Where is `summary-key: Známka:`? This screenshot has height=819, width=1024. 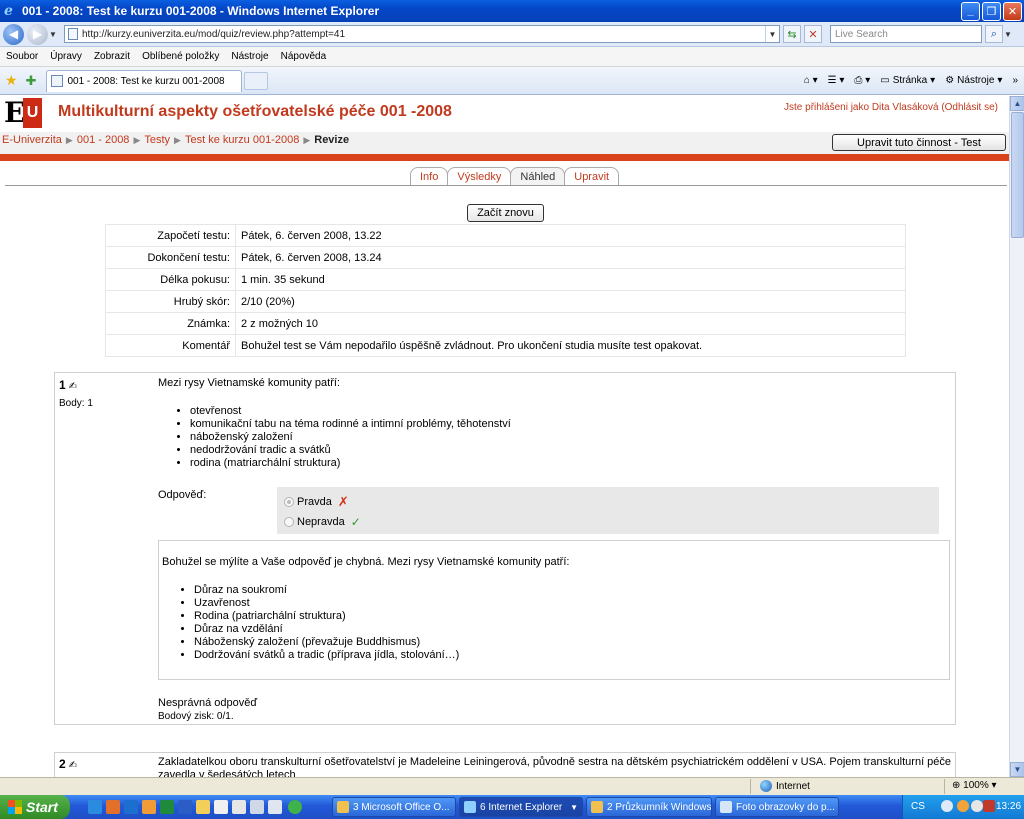 summary-key: Známka: is located at coordinates (170, 323).